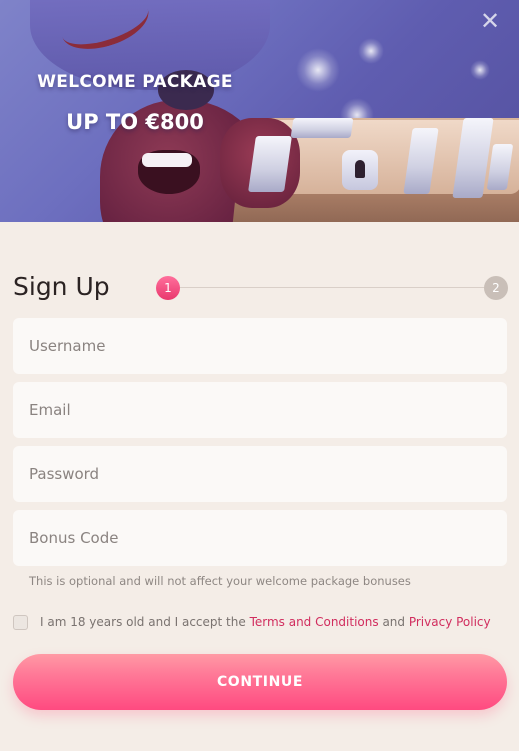 Image resolution: width=519 pixels, height=751 pixels. What do you see at coordinates (135, 122) in the screenshot?
I see `banner-subtitle: UP TO €800` at bounding box center [135, 122].